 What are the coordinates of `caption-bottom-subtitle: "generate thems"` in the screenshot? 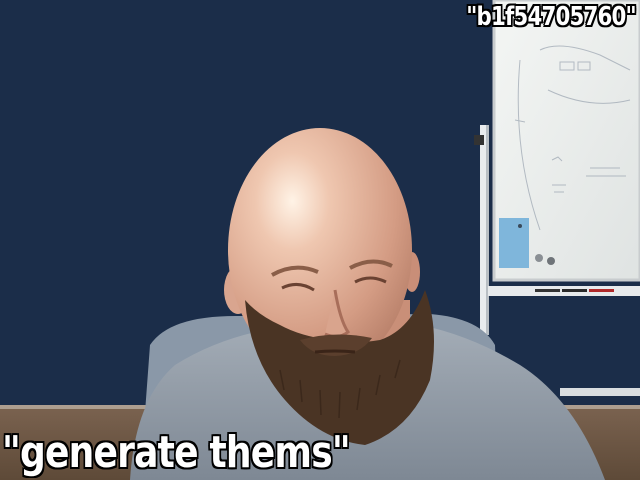 It's located at (176, 452).